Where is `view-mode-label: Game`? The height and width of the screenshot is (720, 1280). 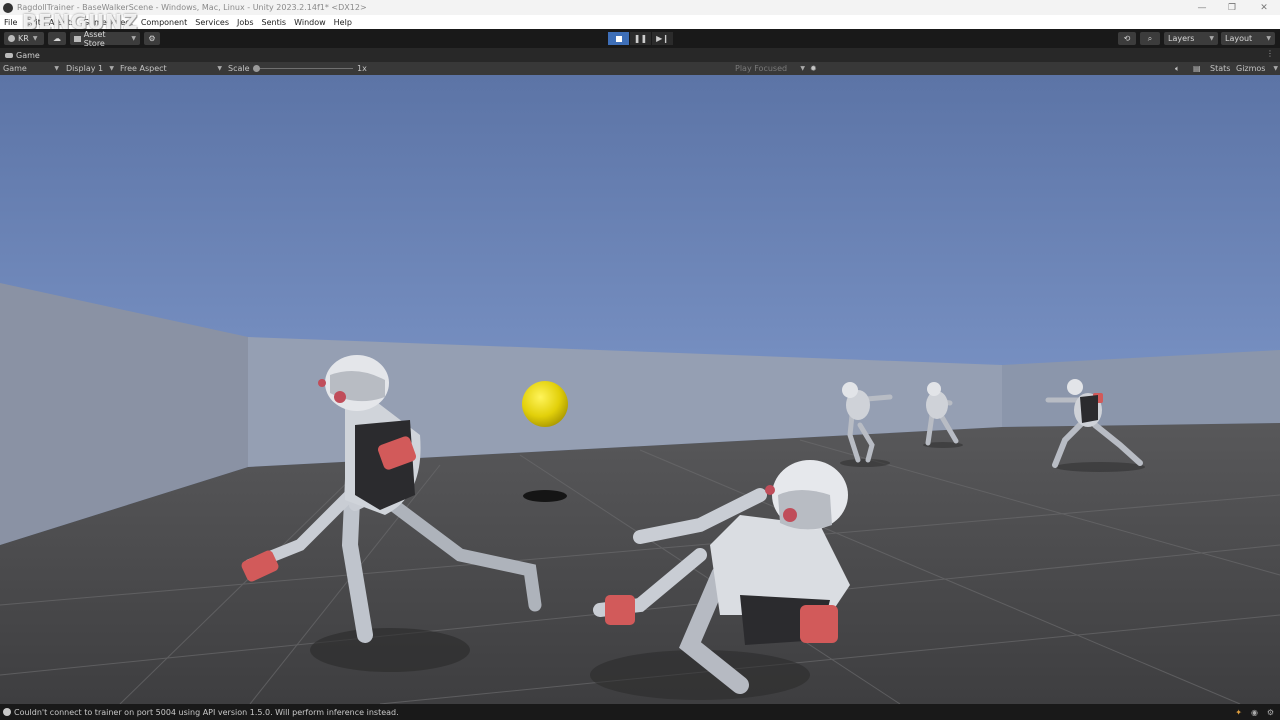 view-mode-label: Game is located at coordinates (15, 68).